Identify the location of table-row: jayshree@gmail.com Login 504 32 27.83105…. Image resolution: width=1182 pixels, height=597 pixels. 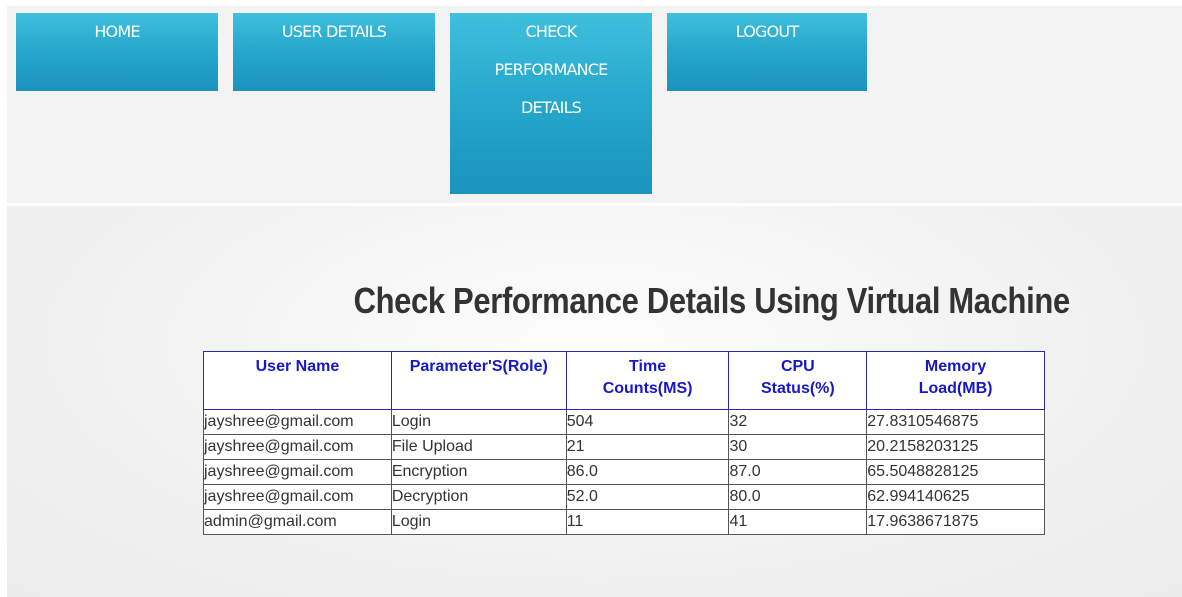
(624, 422).